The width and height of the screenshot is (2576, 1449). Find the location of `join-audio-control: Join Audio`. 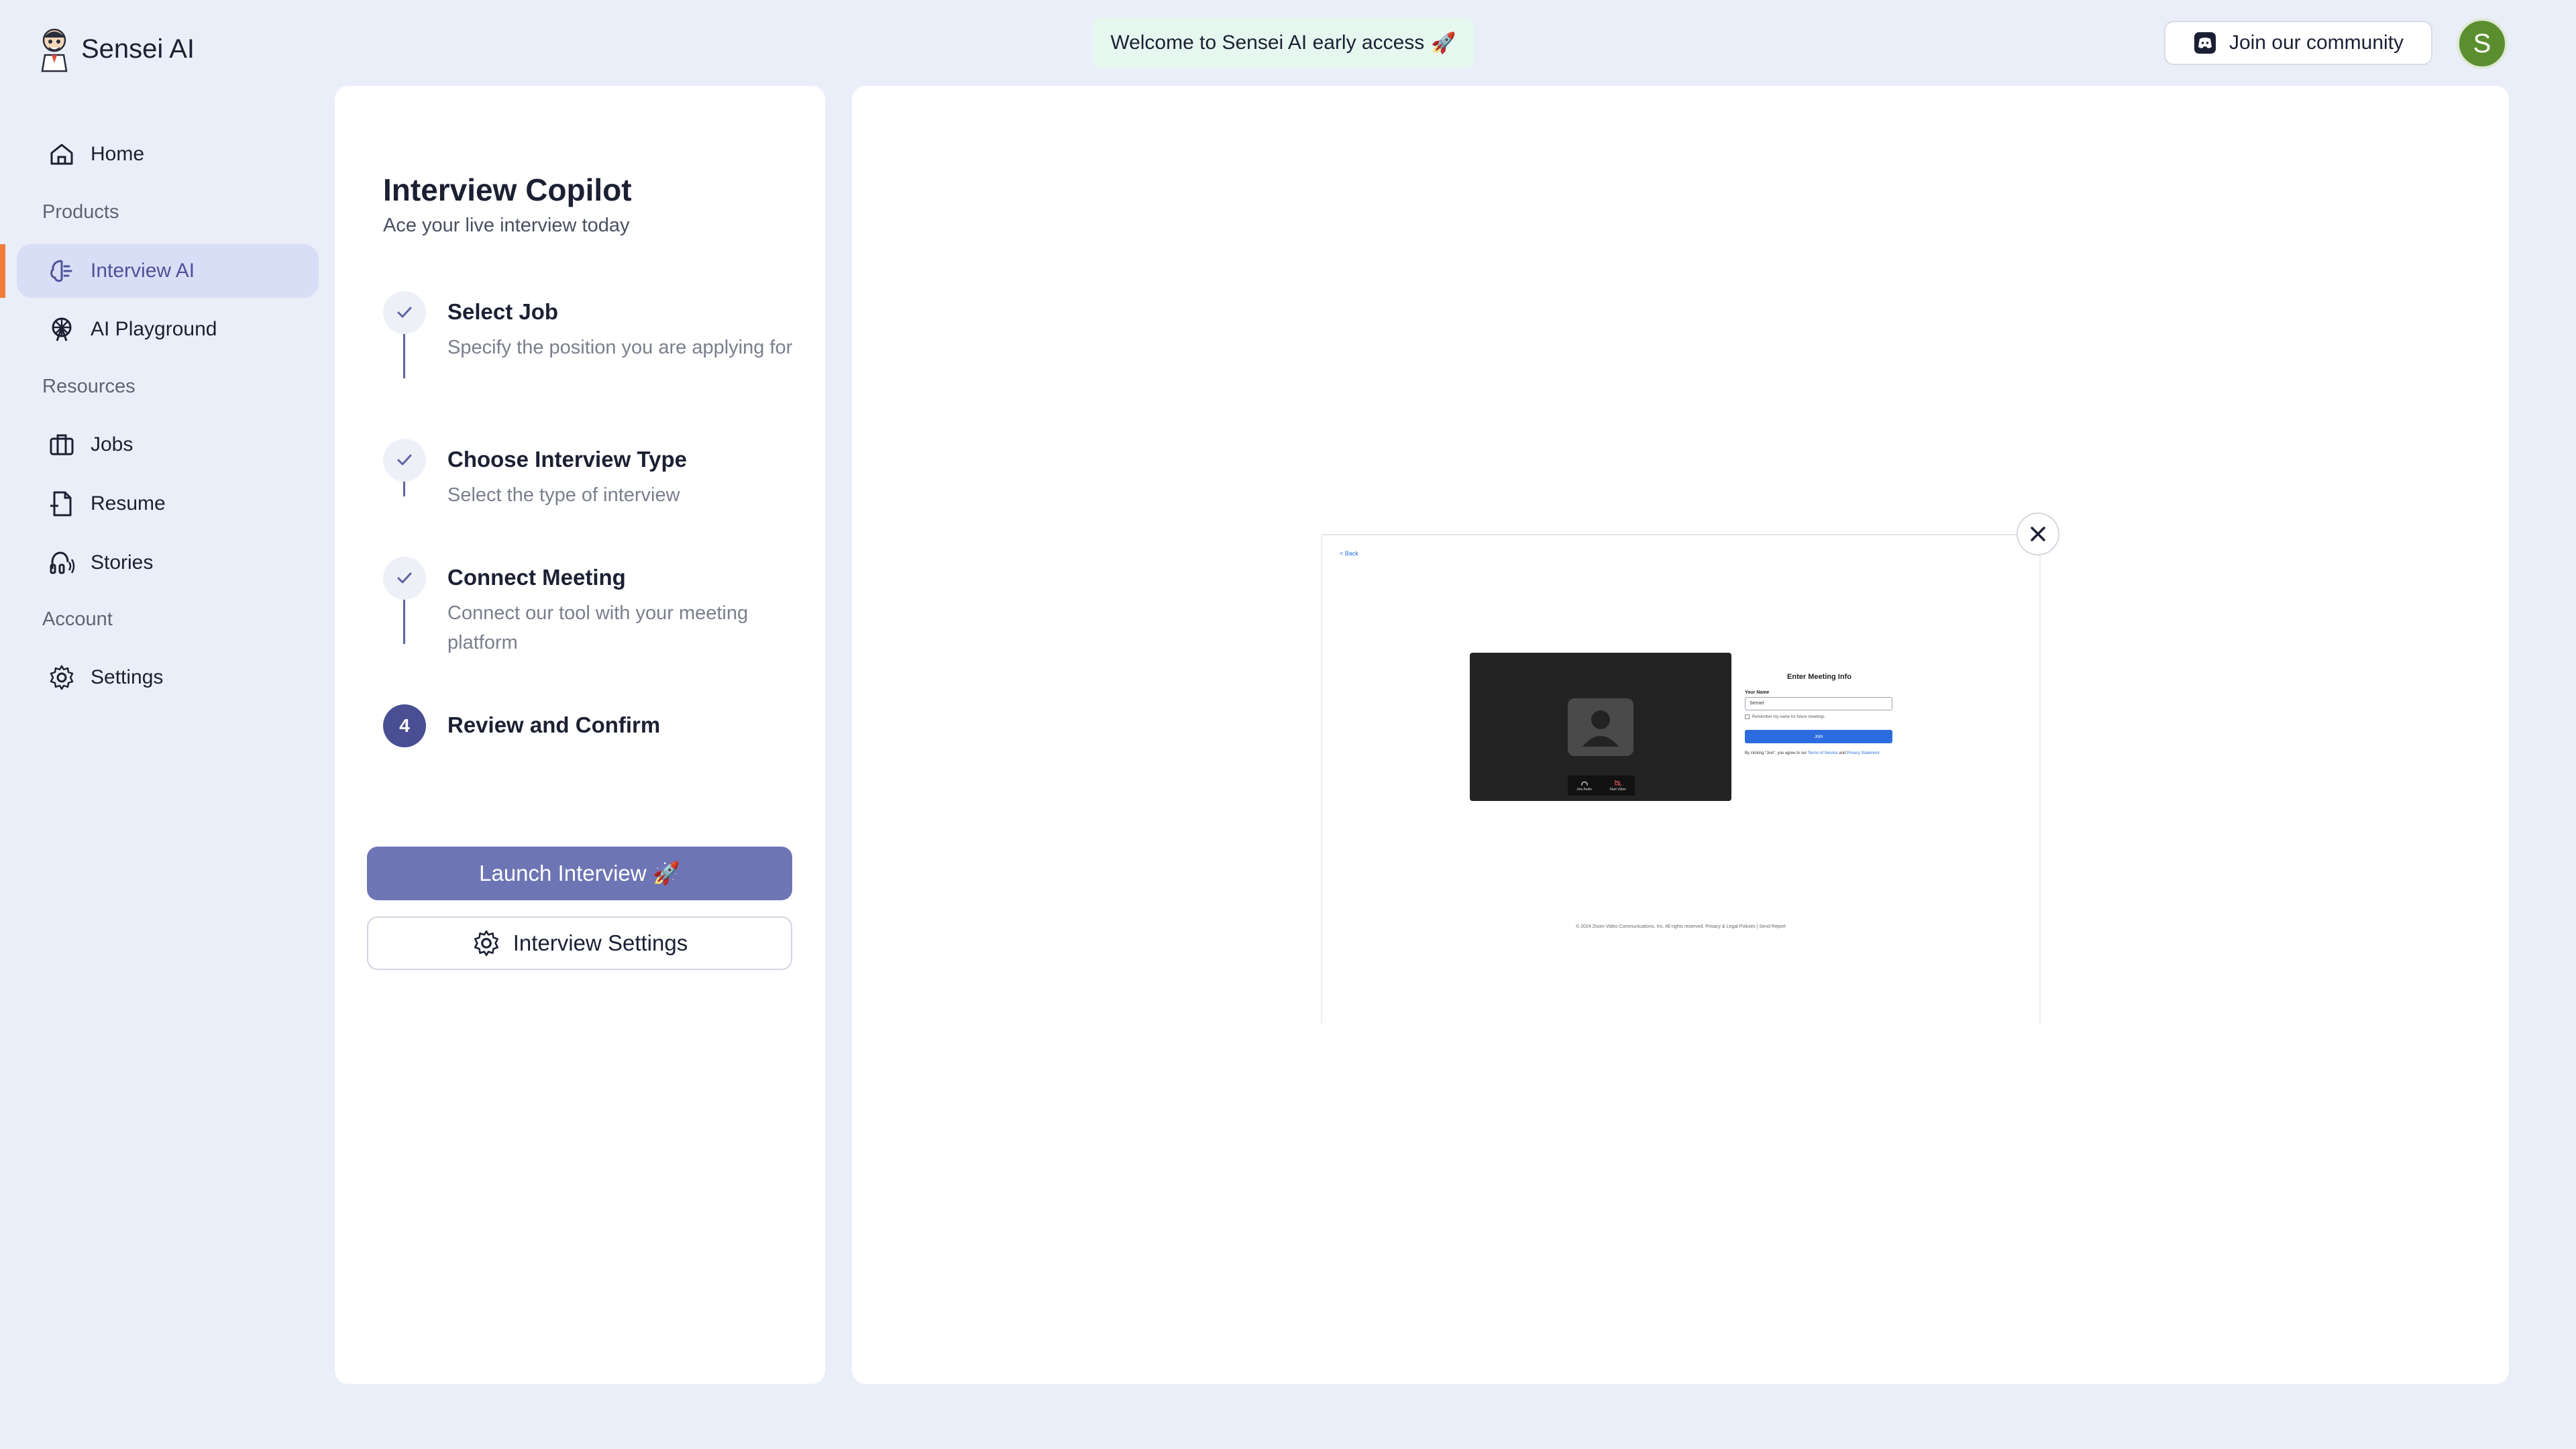

join-audio-control: Join Audio is located at coordinates (1584, 786).